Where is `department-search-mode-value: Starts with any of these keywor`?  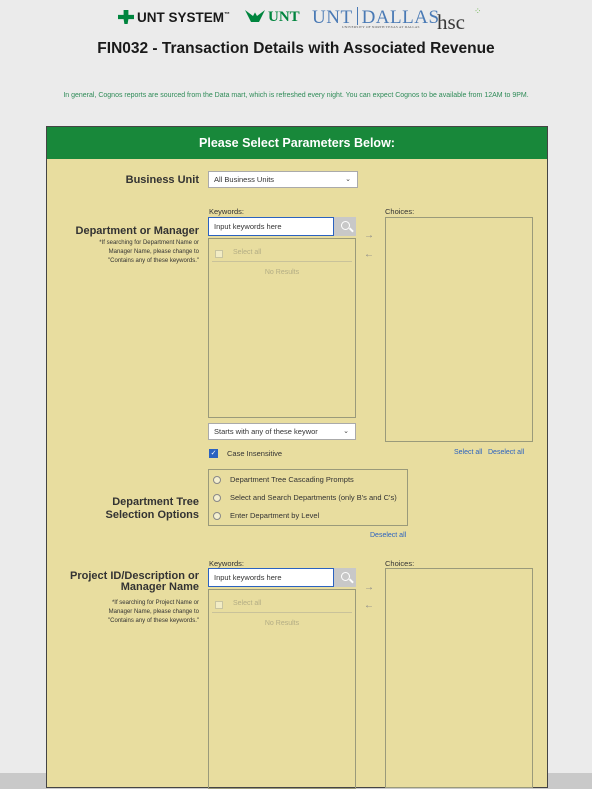 department-search-mode-value: Starts with any of these keywor is located at coordinates (266, 431).